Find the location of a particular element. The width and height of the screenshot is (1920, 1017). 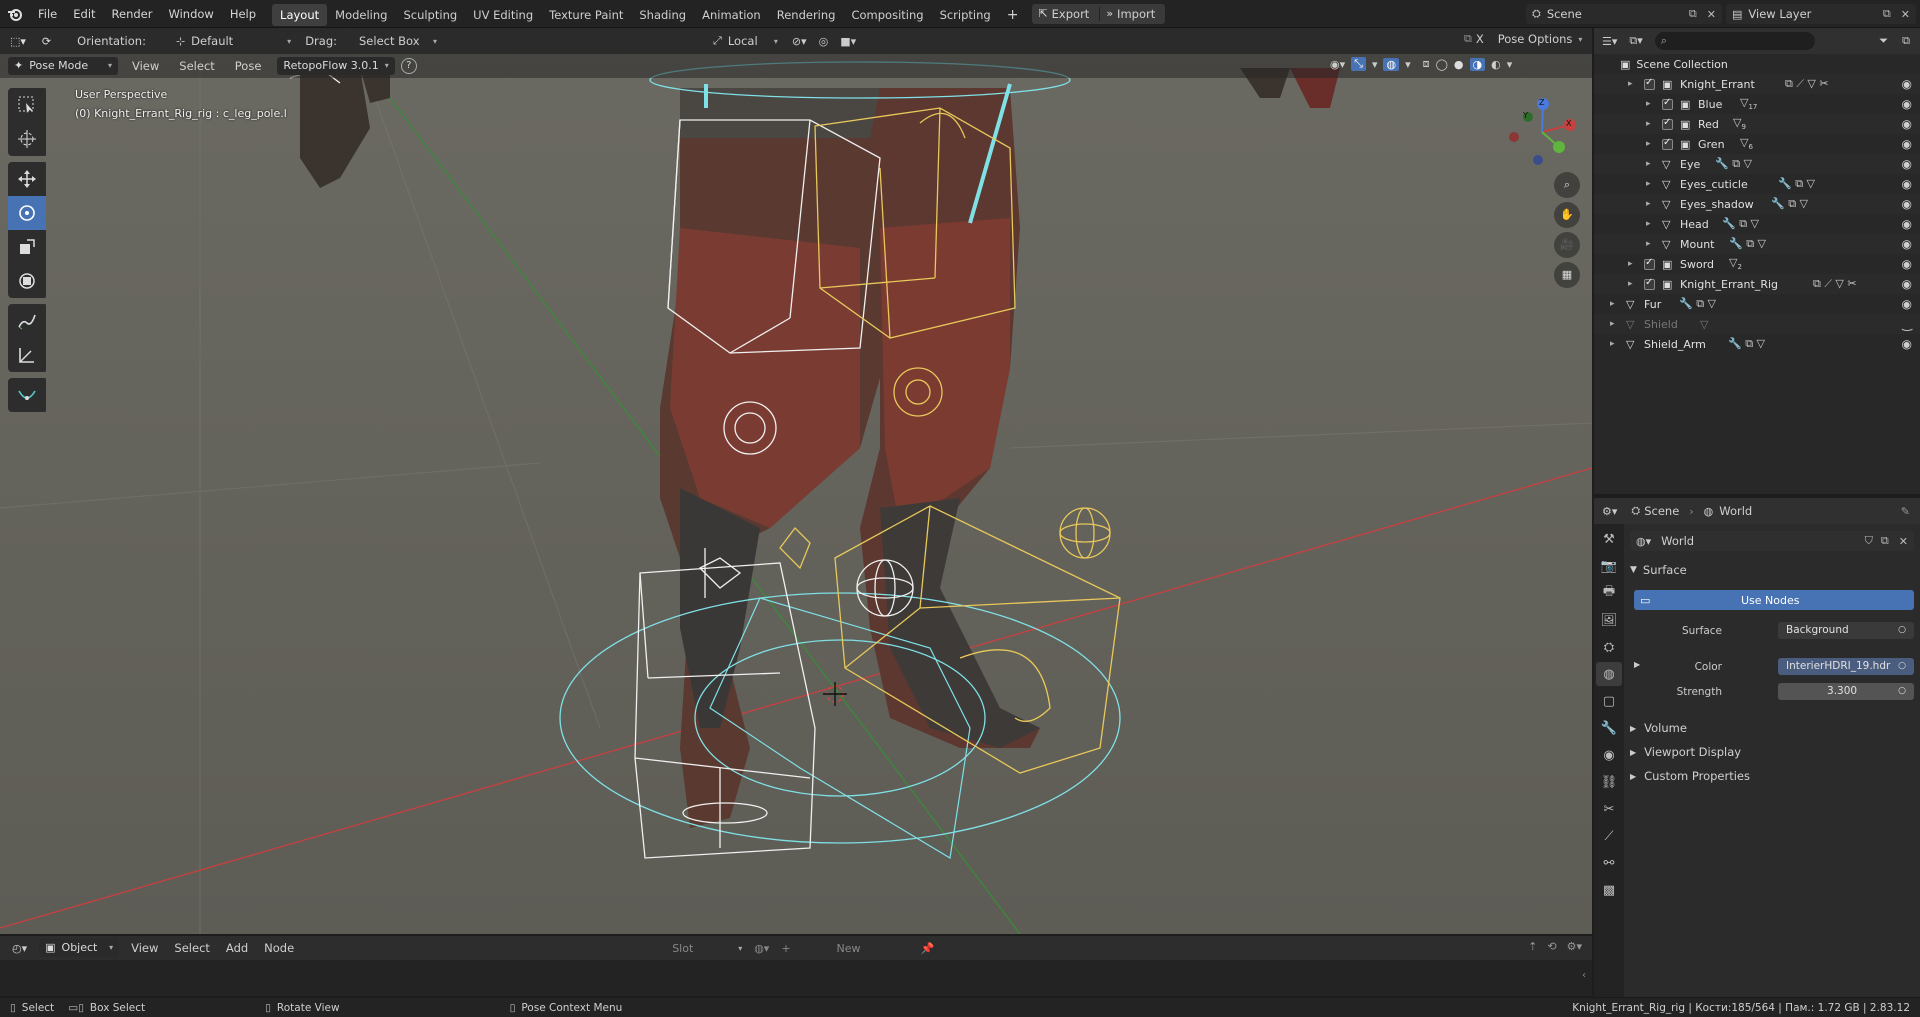

xray-icon: ⧈ is located at coordinates (1426, 64).